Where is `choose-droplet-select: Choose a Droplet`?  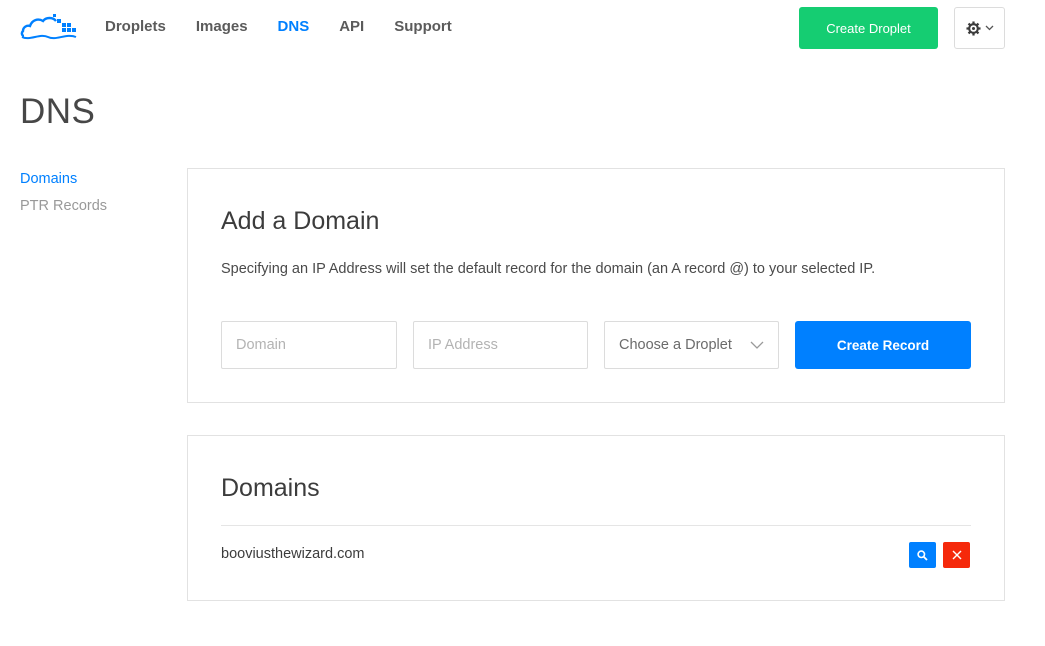
choose-droplet-select: Choose a Droplet is located at coordinates (691, 345).